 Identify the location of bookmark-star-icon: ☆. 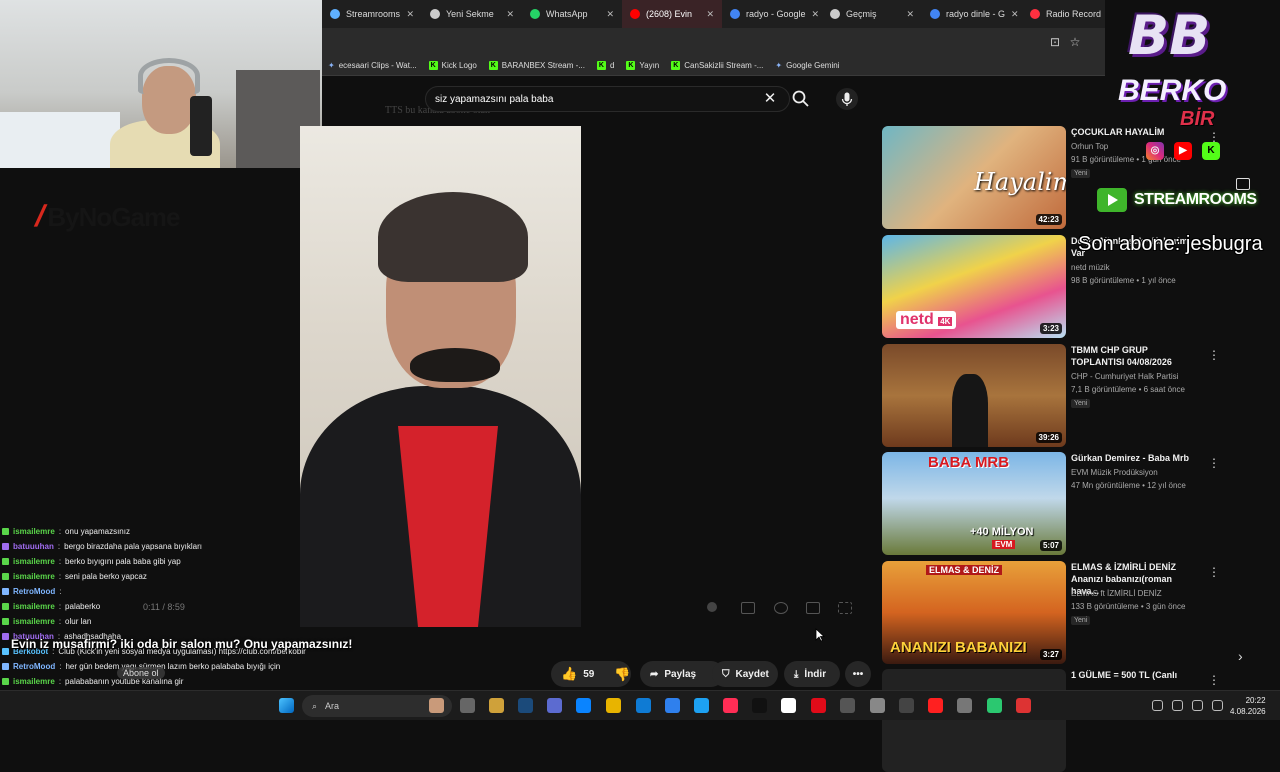
(1075, 42).